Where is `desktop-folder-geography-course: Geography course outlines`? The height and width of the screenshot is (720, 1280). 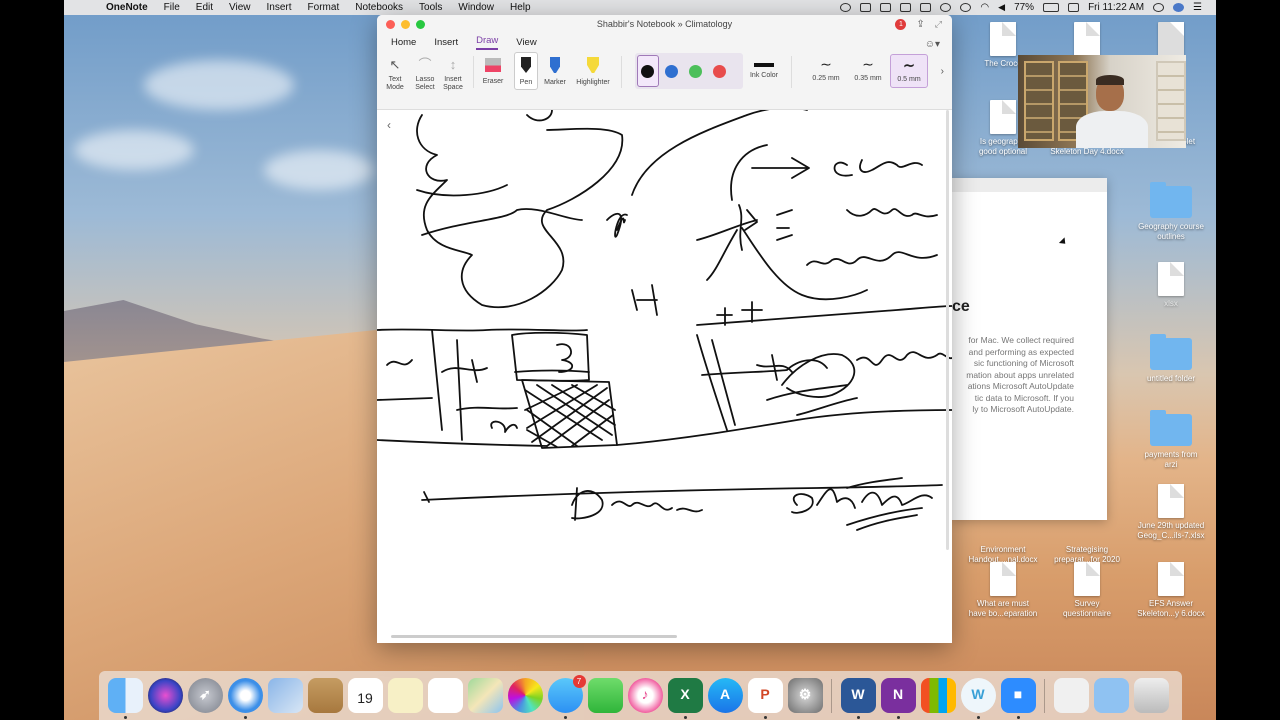 desktop-folder-geography-course: Geography course outlines is located at coordinates (1171, 212).